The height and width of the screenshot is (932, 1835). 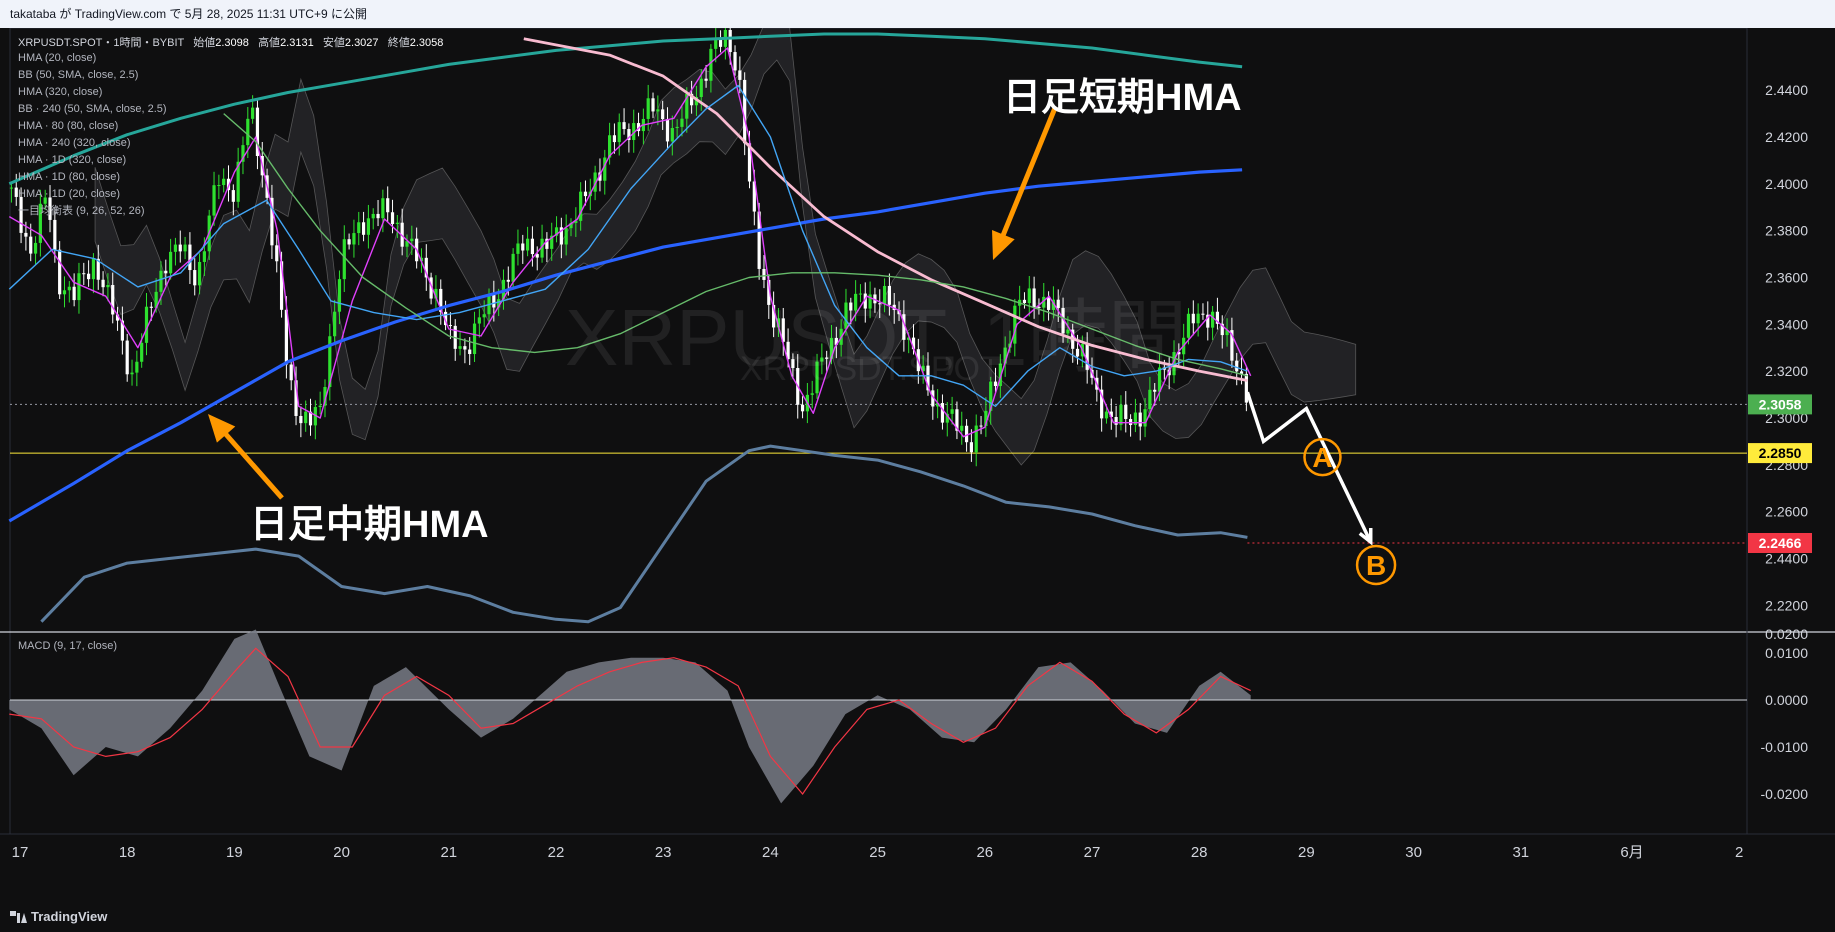 I want to click on watermark-sub: XRPUSDT.SPOT, so click(x=870, y=369).